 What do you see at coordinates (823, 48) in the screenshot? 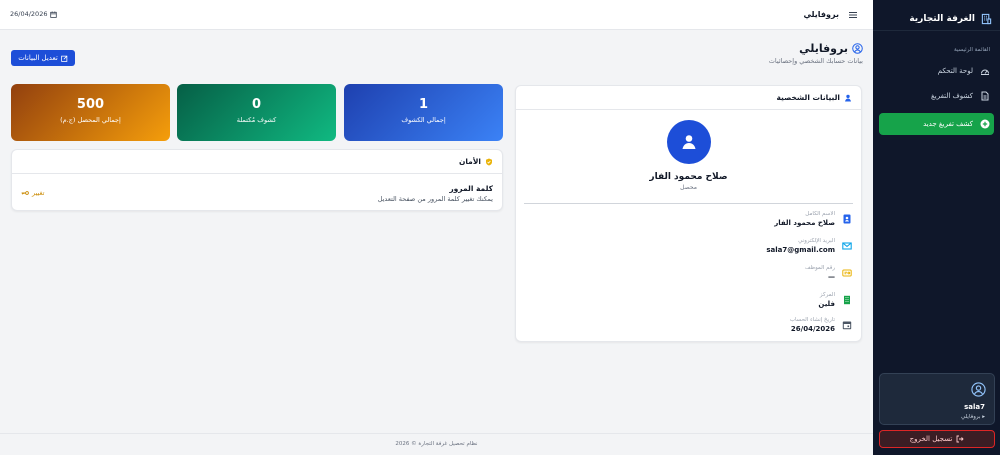
I see `page-title-text: بروفايلي` at bounding box center [823, 48].